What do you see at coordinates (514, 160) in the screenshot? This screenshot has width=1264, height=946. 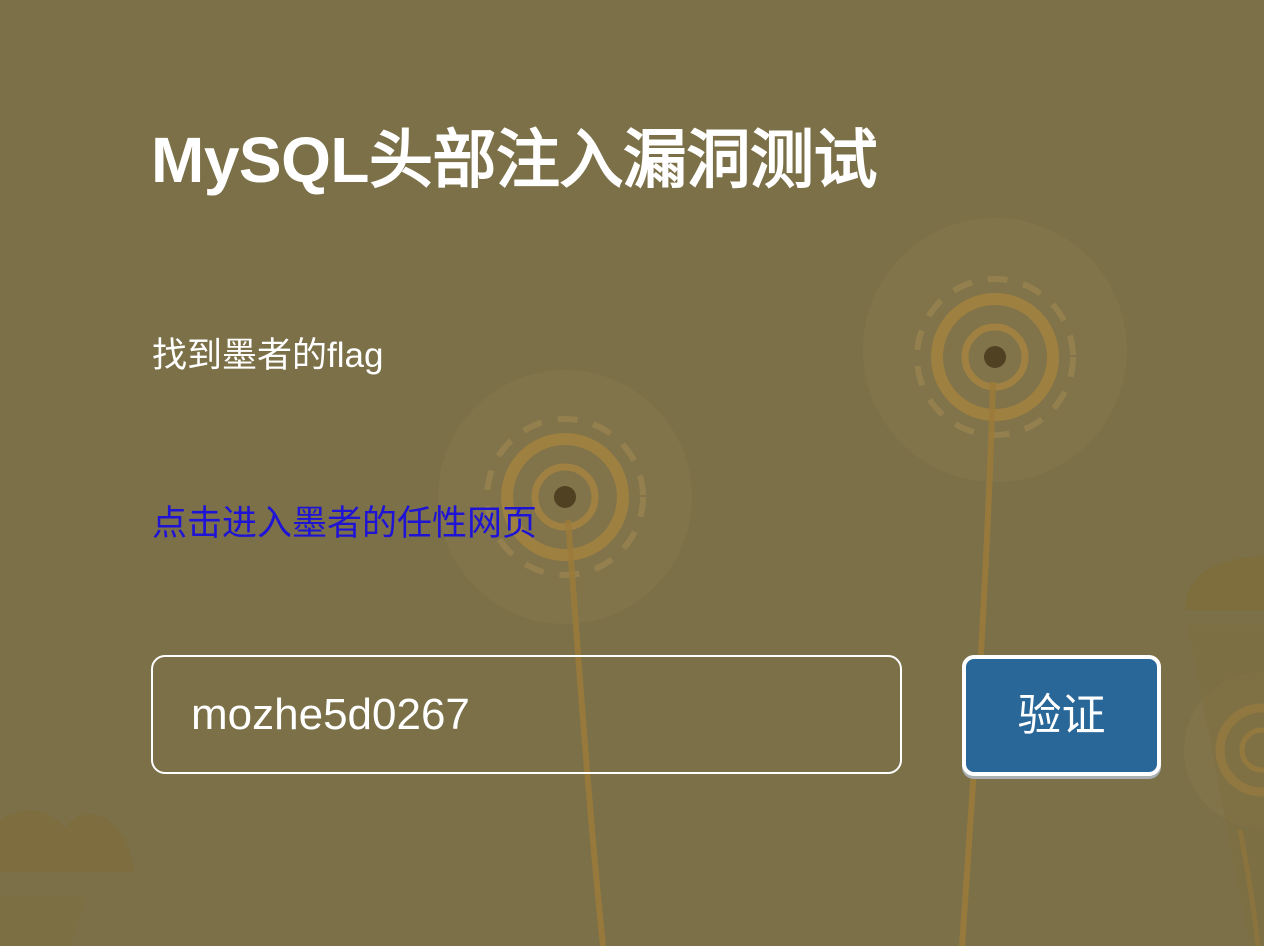 I see `page-title: MySQL头部注入漏洞测试` at bounding box center [514, 160].